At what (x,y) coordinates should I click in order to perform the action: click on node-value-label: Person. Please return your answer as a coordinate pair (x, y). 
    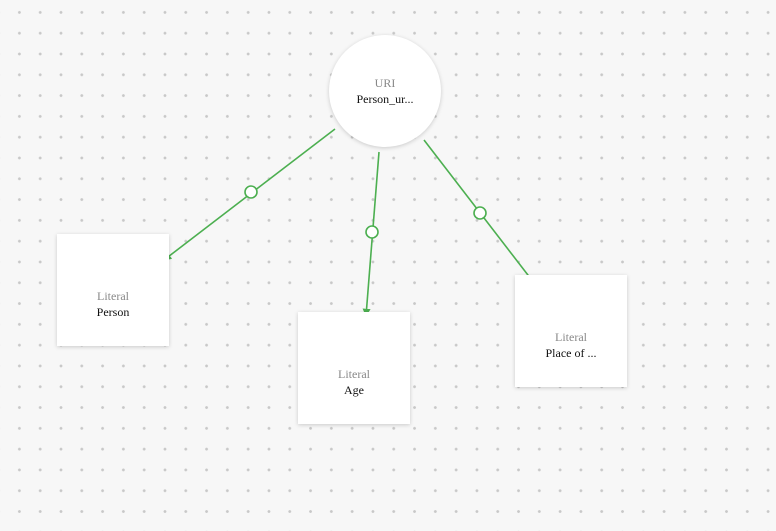
    Looking at the image, I should click on (113, 311).